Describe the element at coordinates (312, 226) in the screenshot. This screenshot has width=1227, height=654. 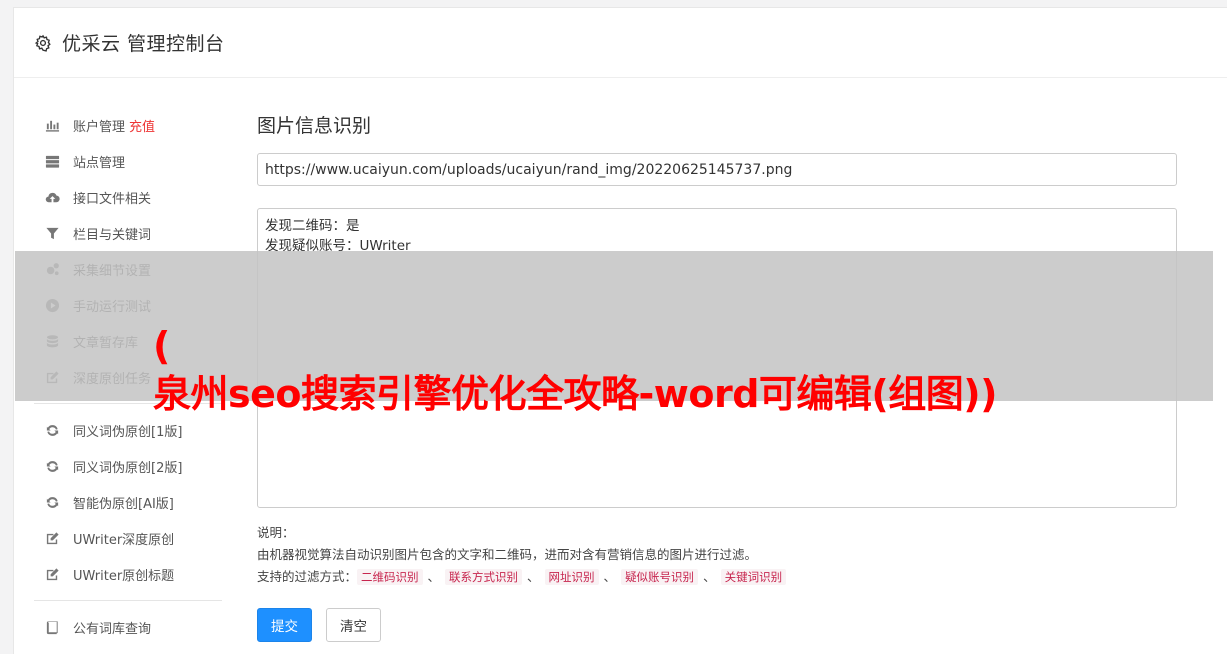
I see `result-line: 发现二维码：是` at that location.